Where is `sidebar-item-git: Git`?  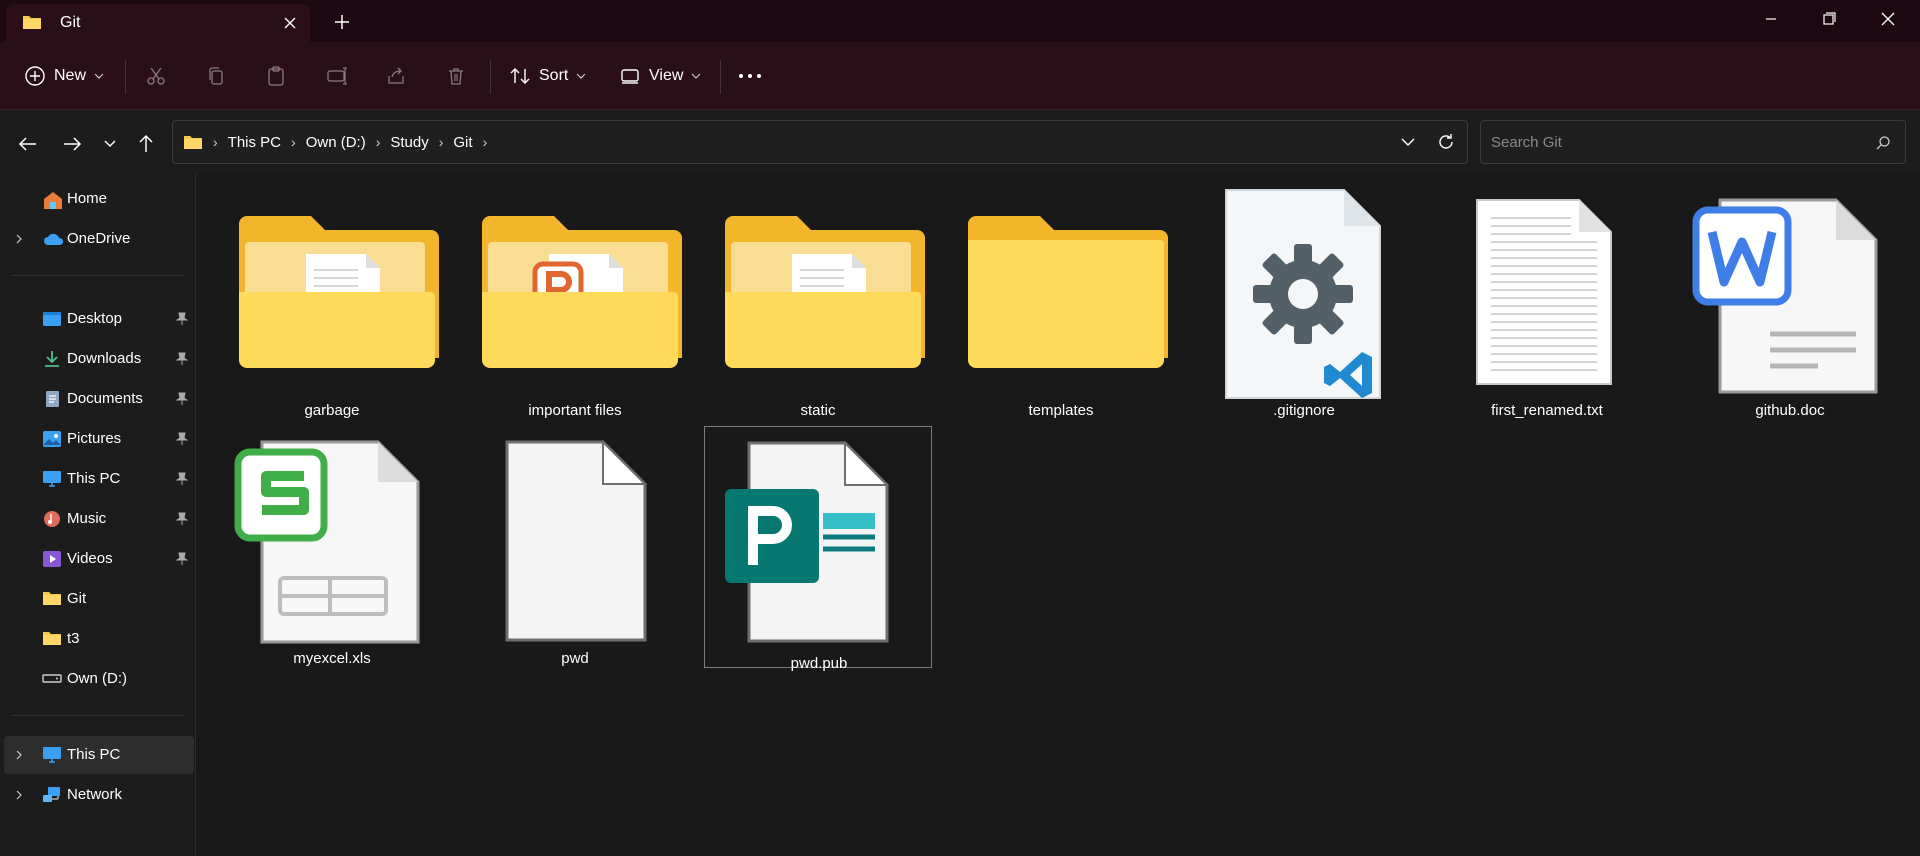 sidebar-item-git: Git is located at coordinates (97, 599).